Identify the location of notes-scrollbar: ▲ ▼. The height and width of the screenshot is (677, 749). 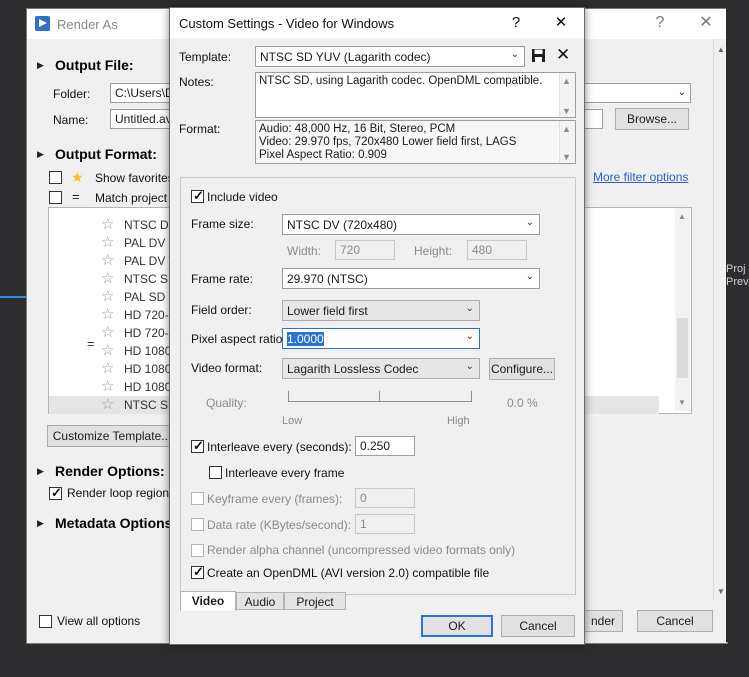
(567, 95).